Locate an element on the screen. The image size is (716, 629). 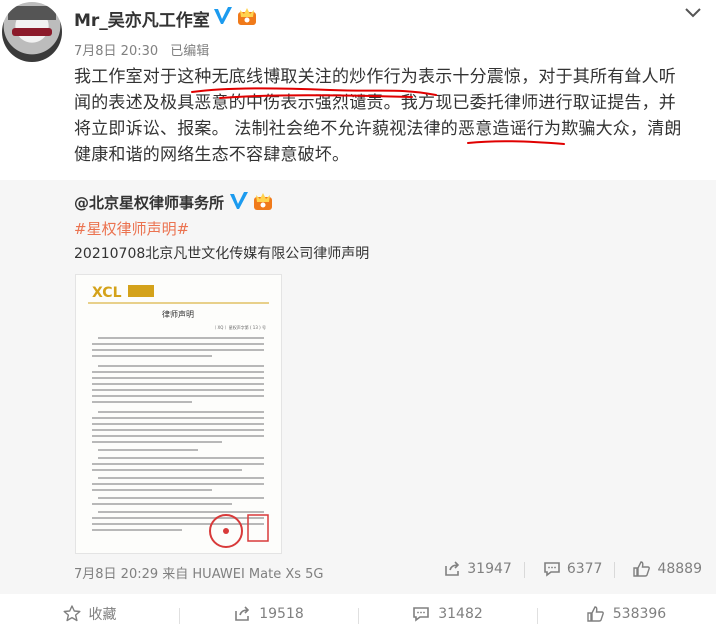
retweet-actions: 31947 6377 48889 is located at coordinates (563, 569).